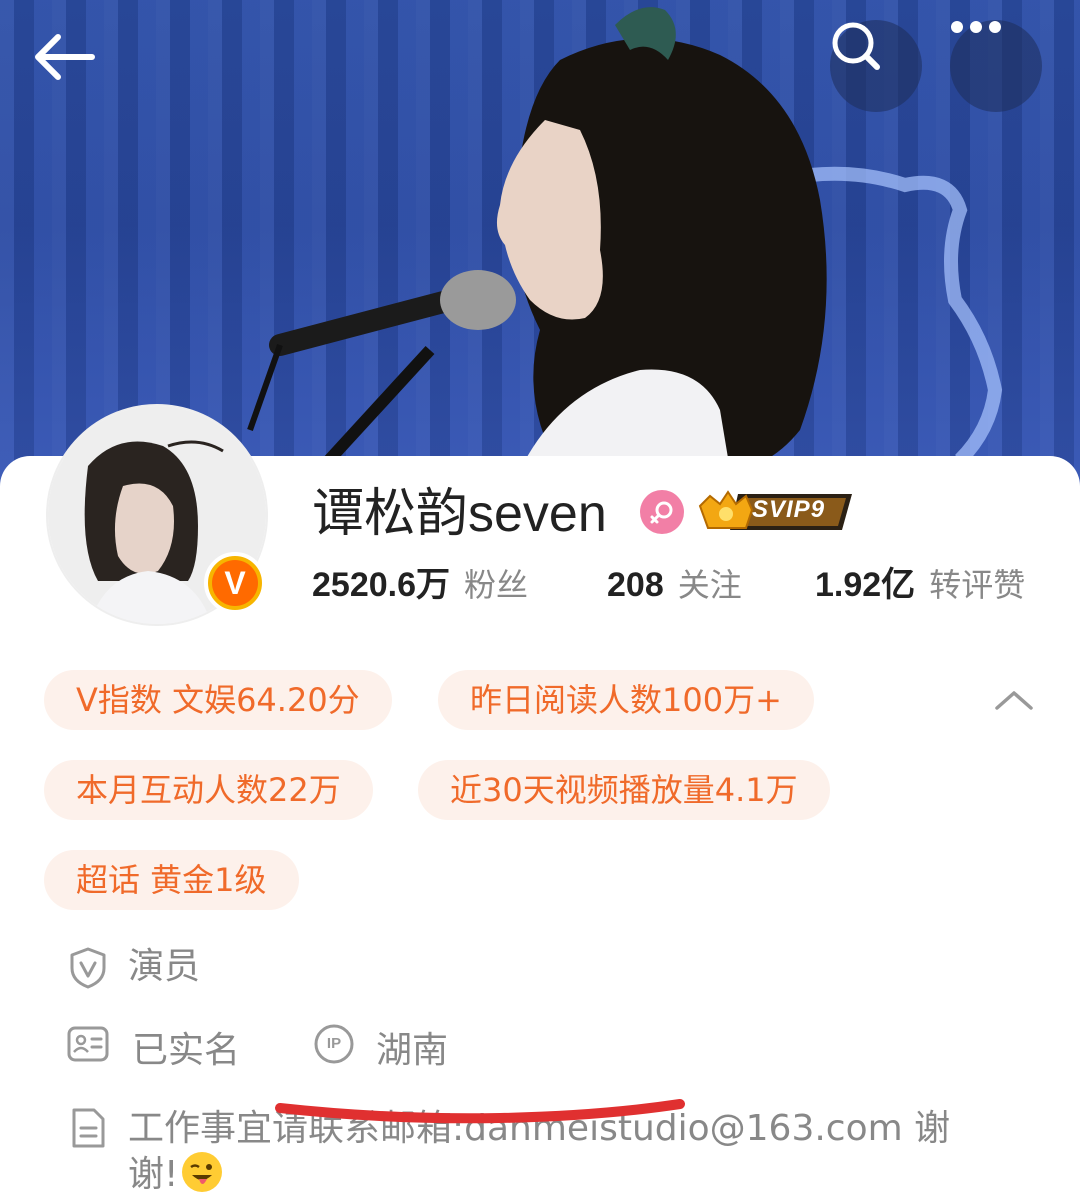 This screenshot has width=1080, height=1192. What do you see at coordinates (996, 66) in the screenshot?
I see `more-button` at bounding box center [996, 66].